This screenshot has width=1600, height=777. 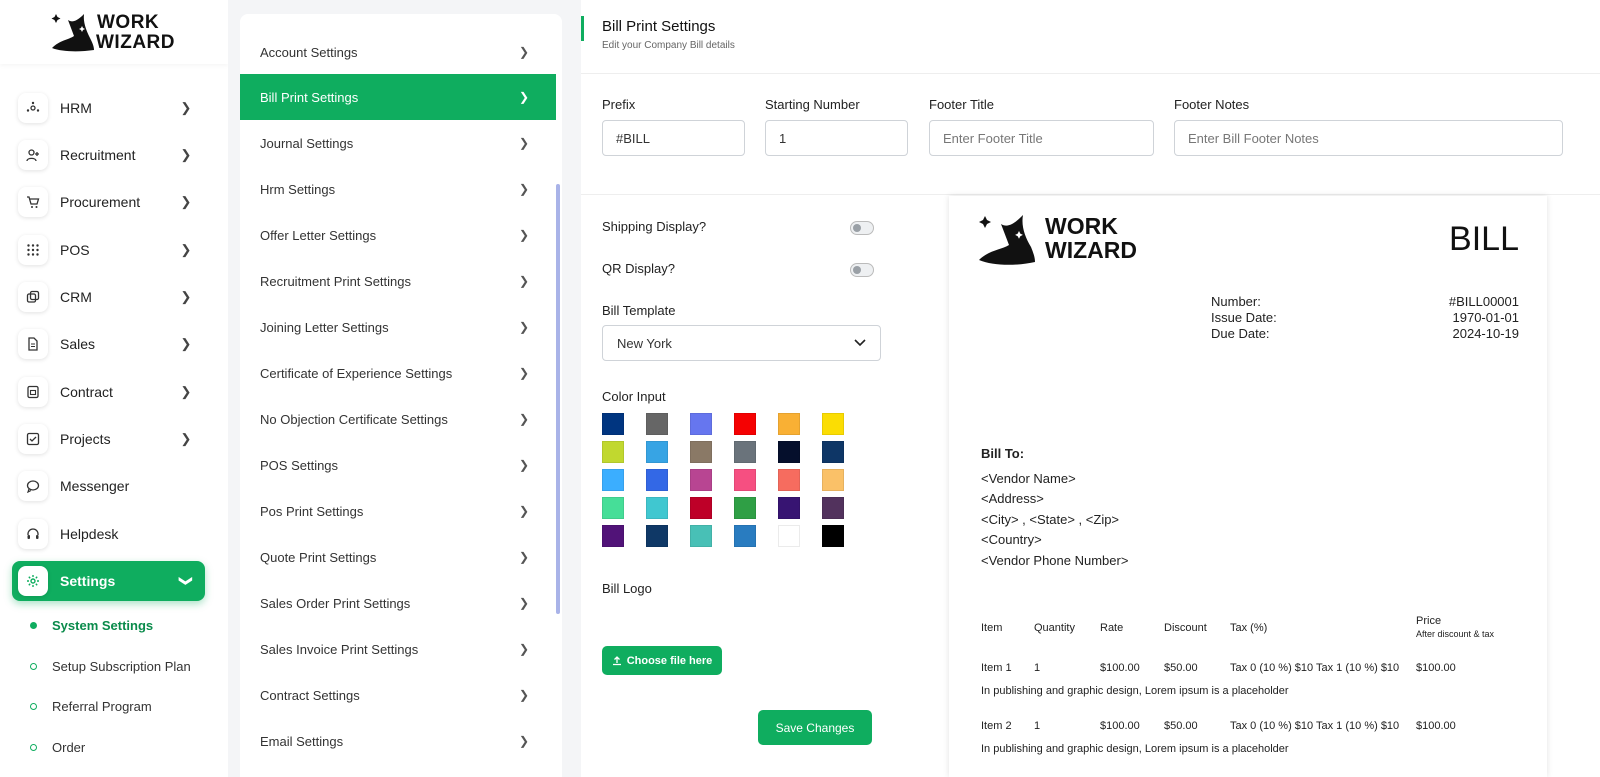 I want to click on sub-item-referral-program: Referral Program, so click(x=91, y=706).